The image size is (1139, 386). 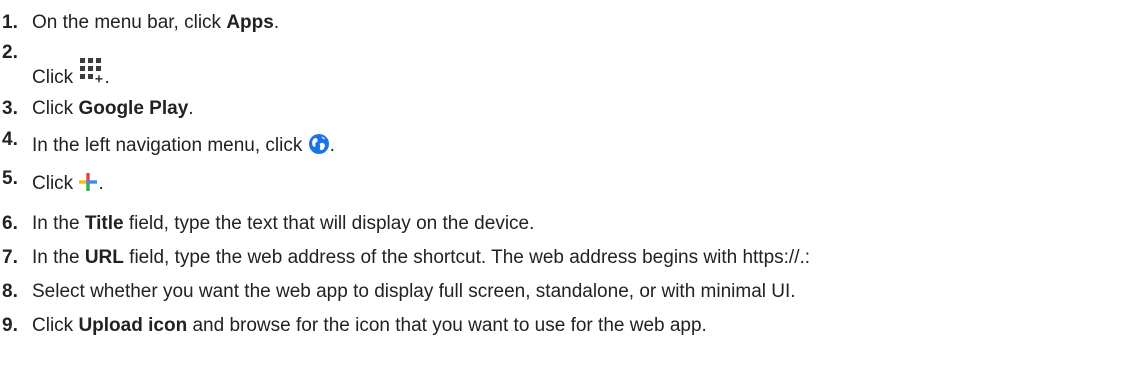 What do you see at coordinates (10, 139) in the screenshot?
I see `step-number: 4.` at bounding box center [10, 139].